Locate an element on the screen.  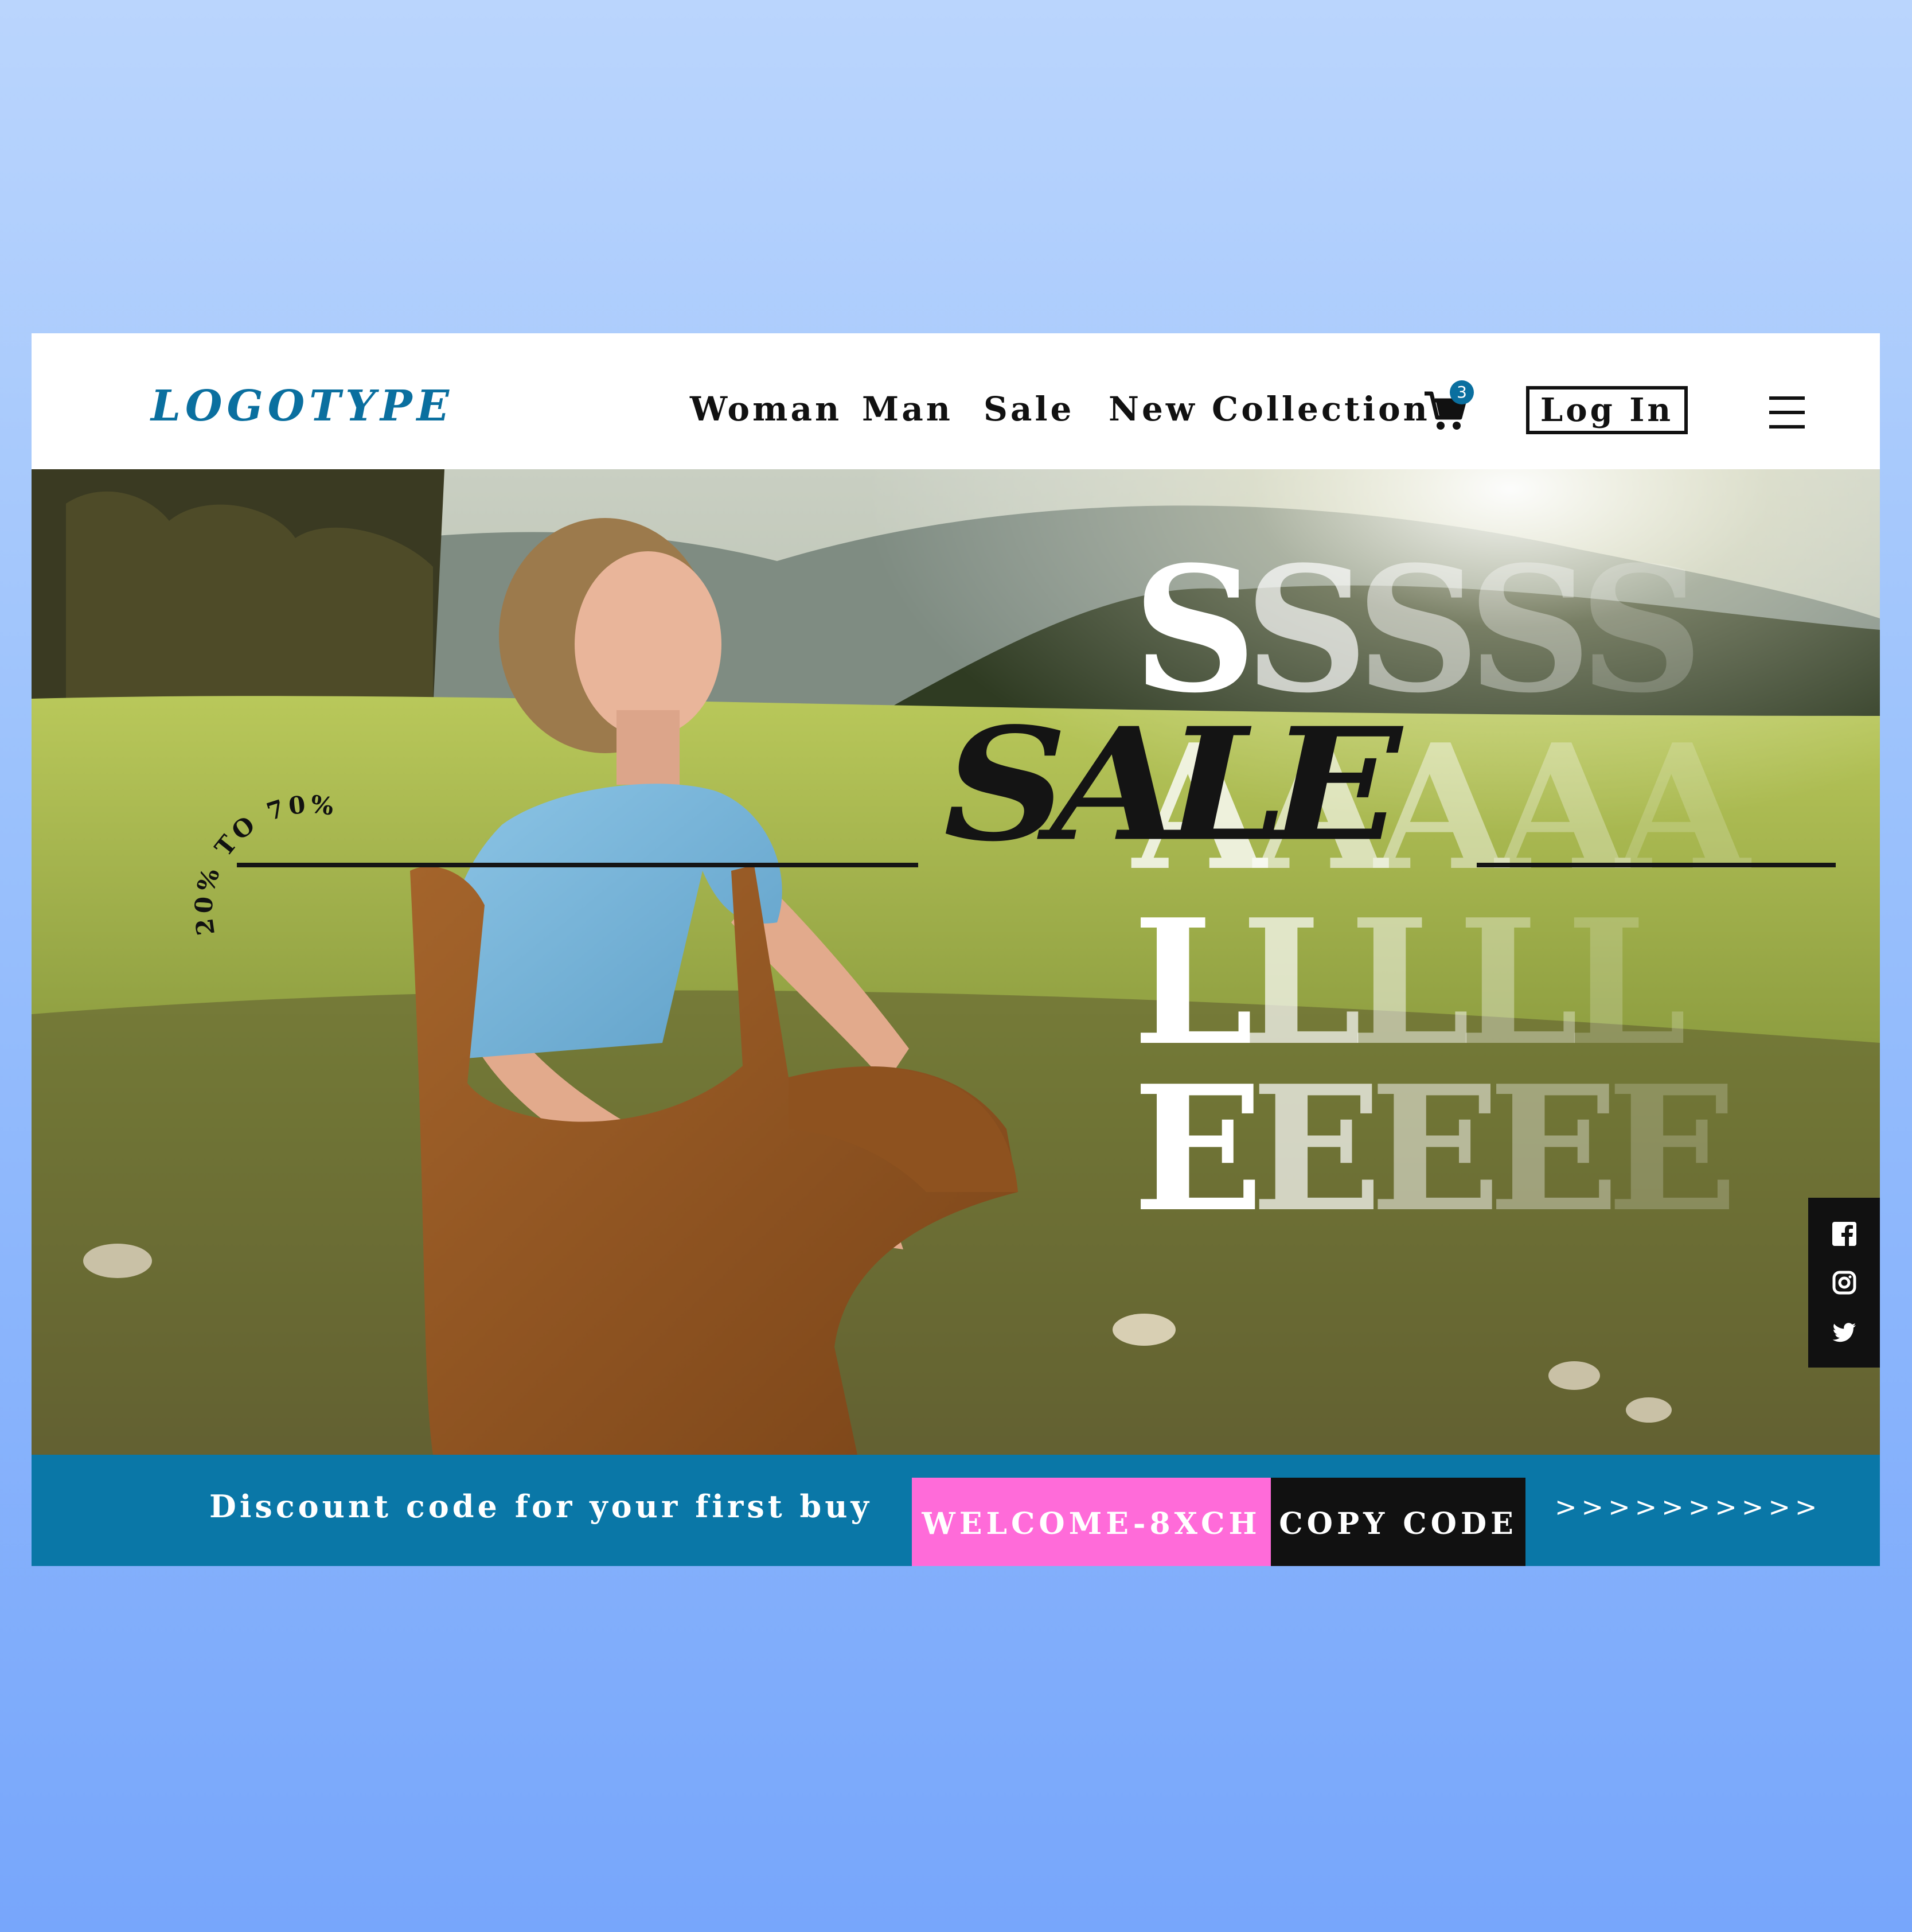
promo-text: Discount code for your first buy is located at coordinates (540, 1507).